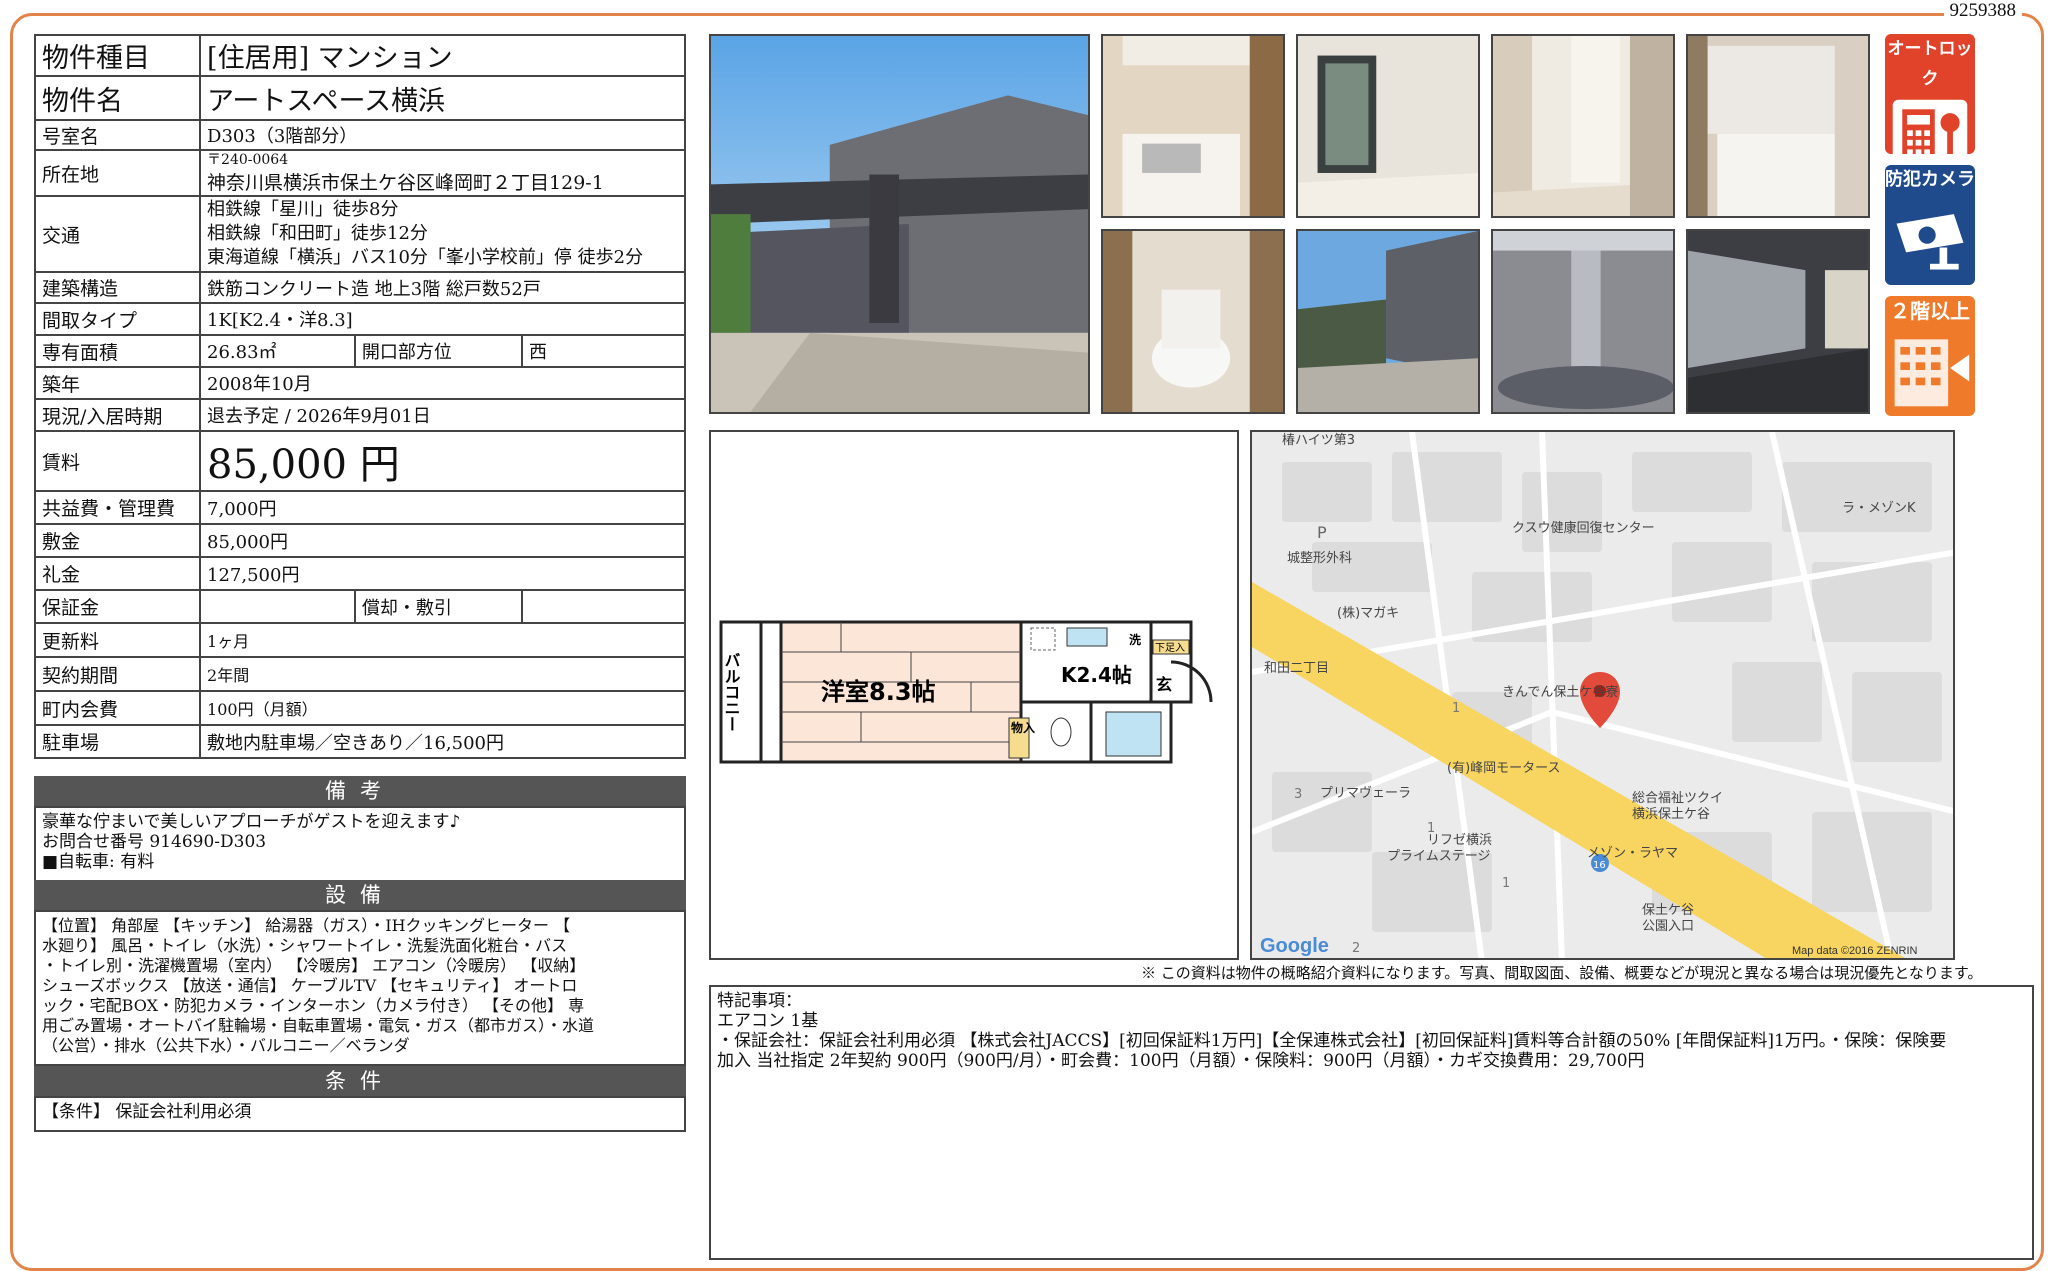  I want to click on amortization-value, so click(603, 606).